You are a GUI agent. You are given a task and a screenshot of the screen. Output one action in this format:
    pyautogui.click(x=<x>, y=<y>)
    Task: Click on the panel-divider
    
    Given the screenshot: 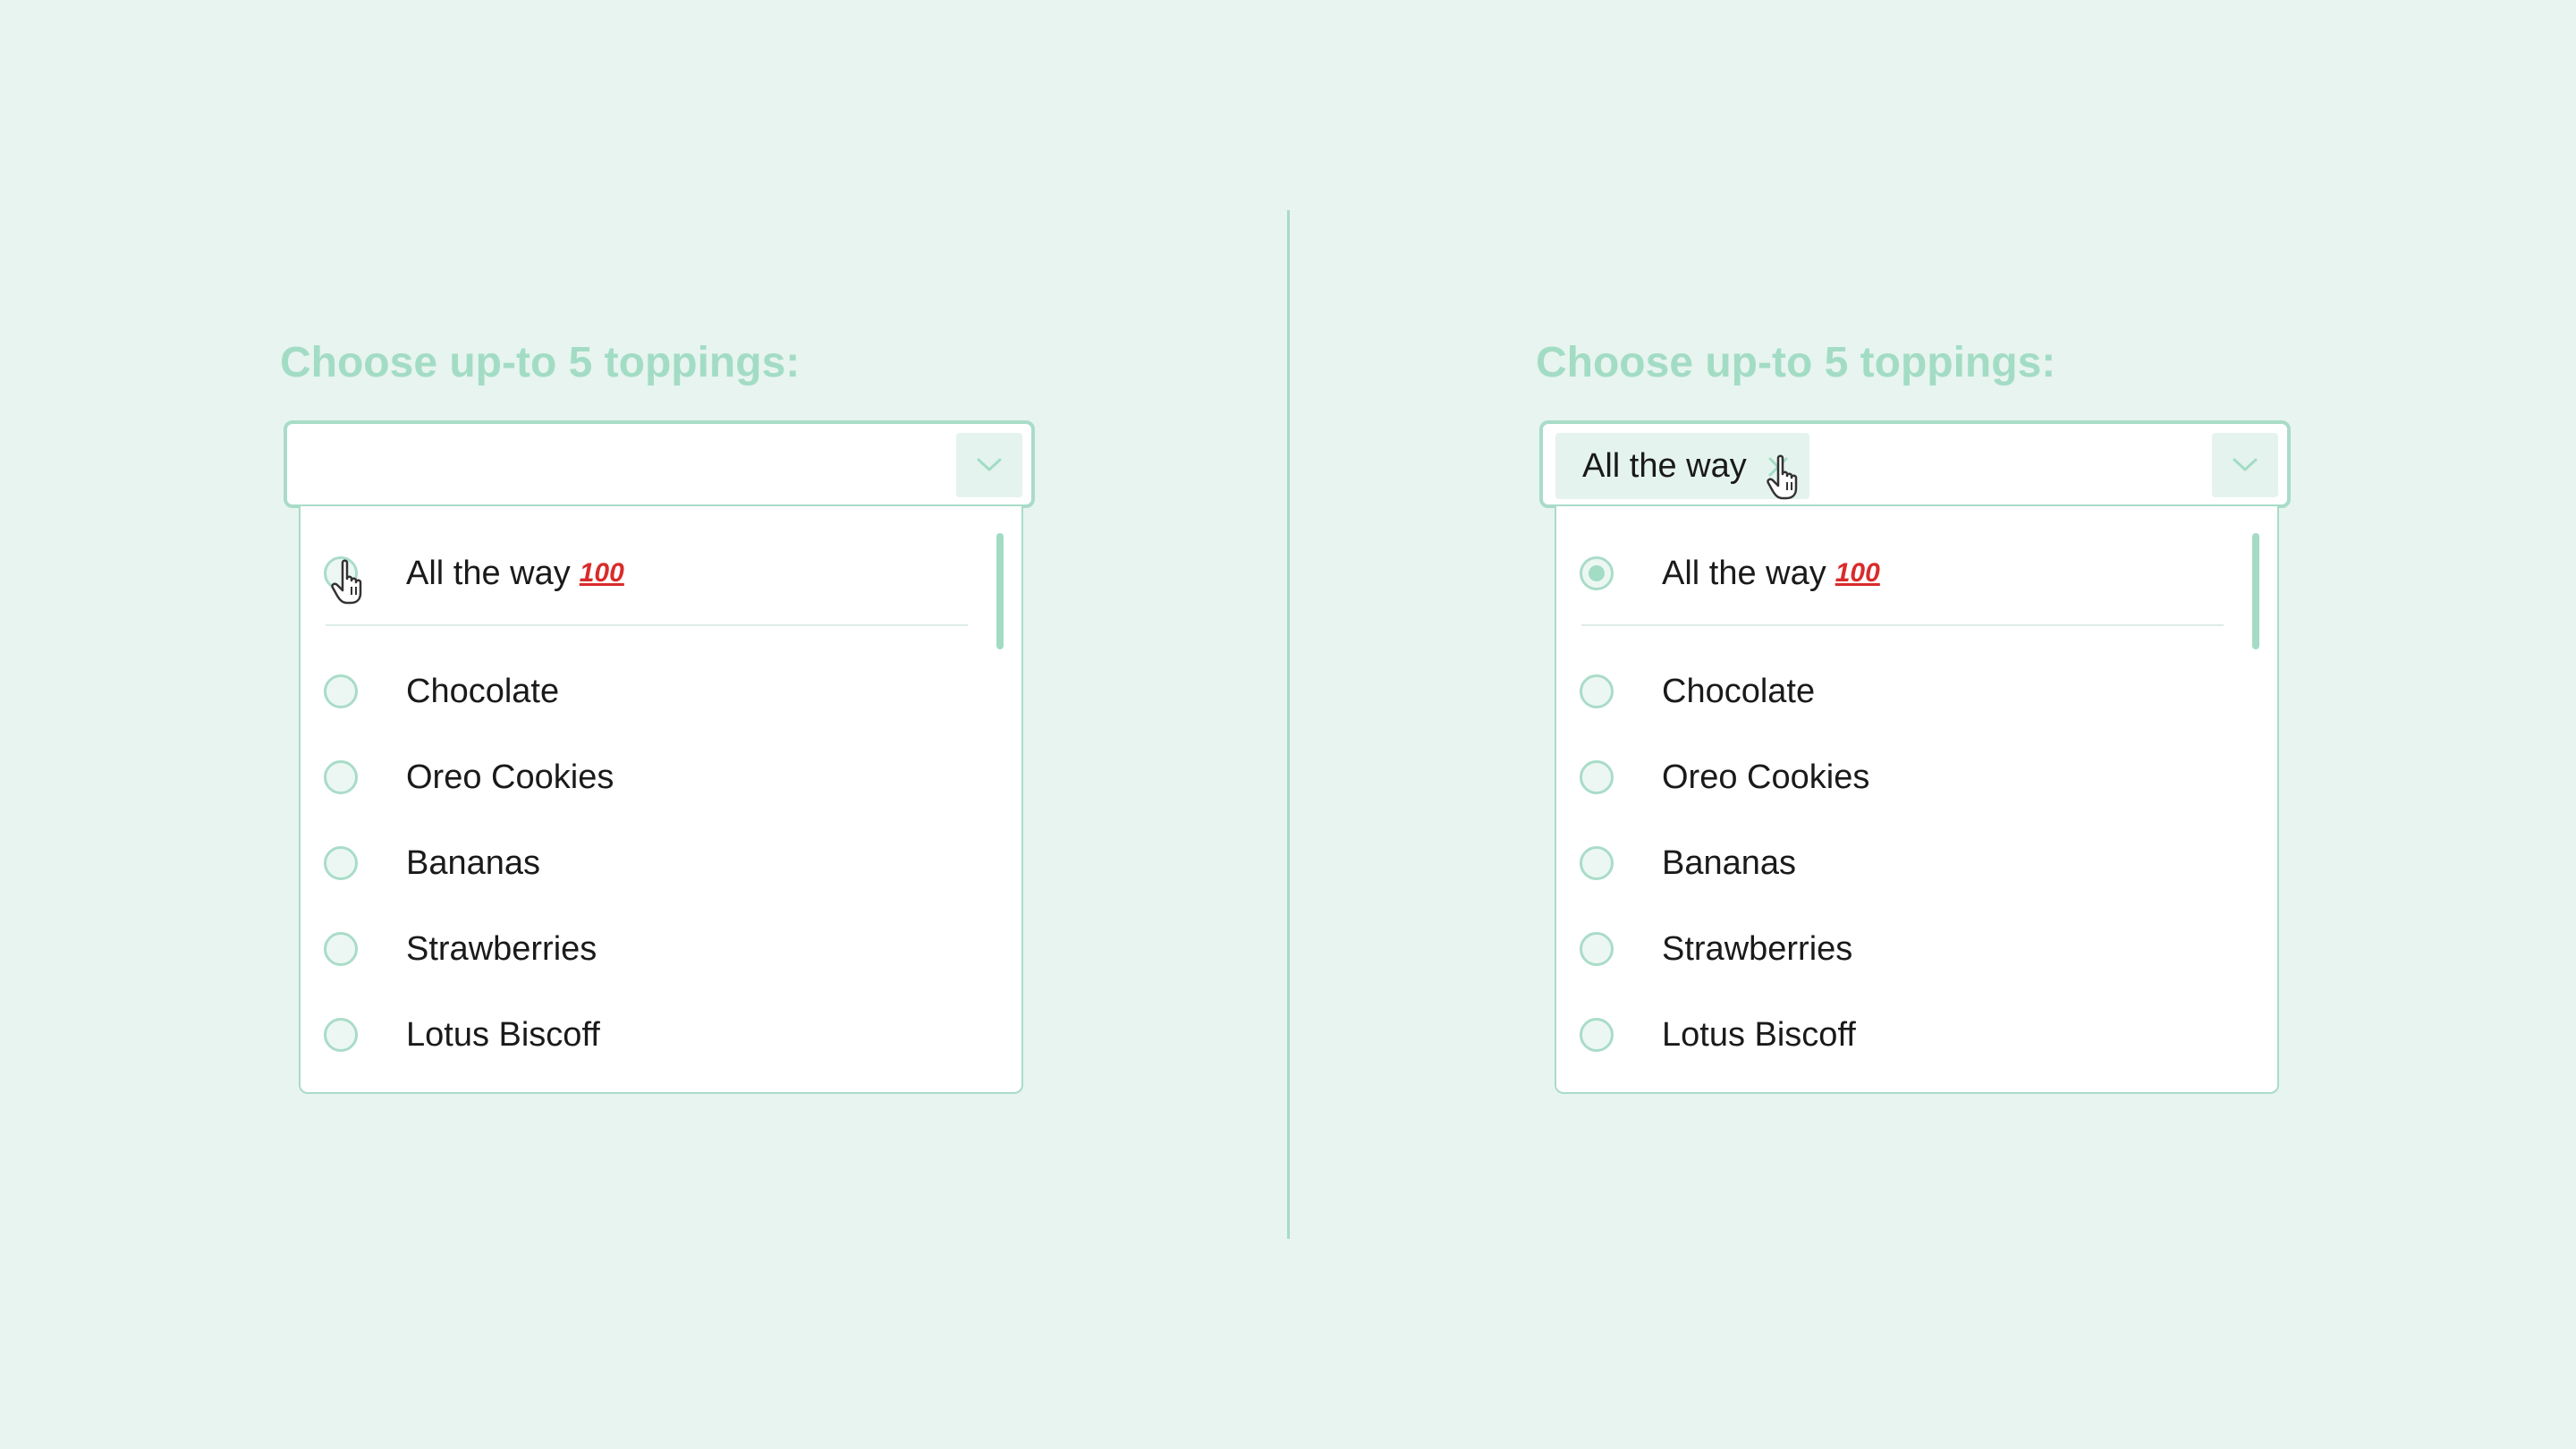 What is the action you would take?
    pyautogui.click(x=1288, y=724)
    